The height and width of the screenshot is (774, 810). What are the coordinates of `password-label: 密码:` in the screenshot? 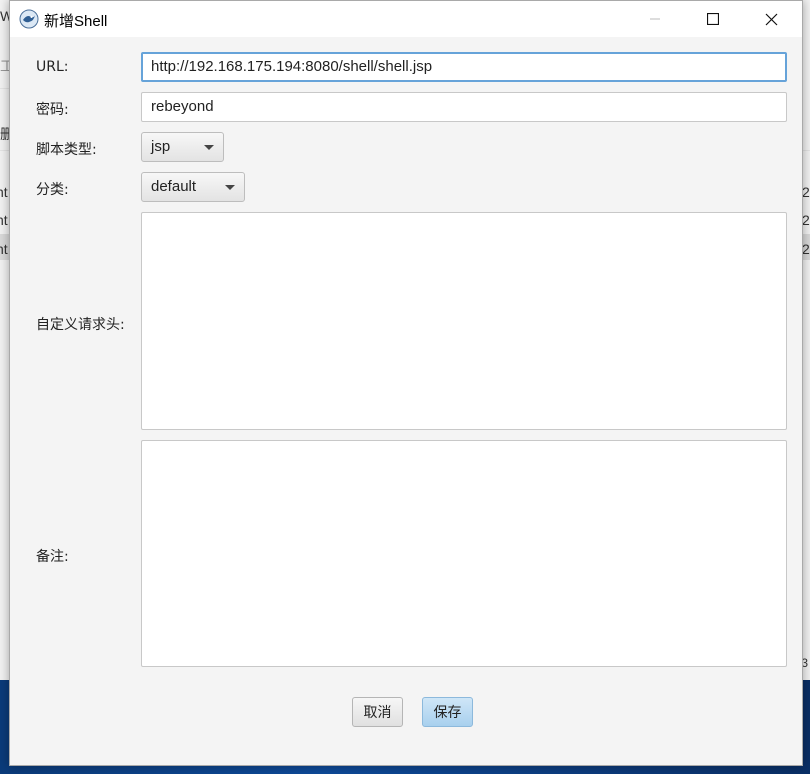 It's located at (52, 110).